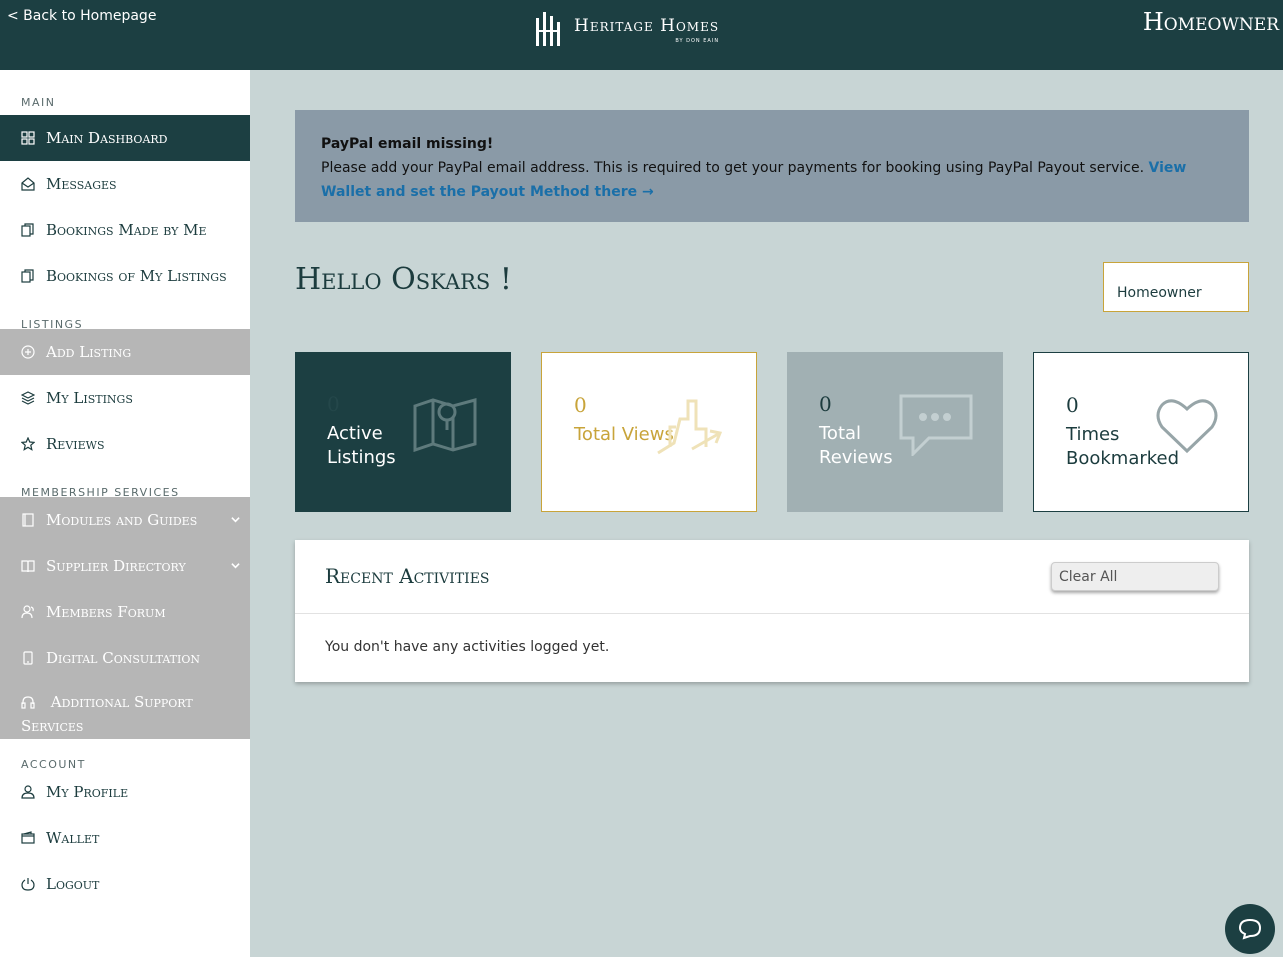 Image resolution: width=1283 pixels, height=957 pixels. Describe the element at coordinates (106, 612) in the screenshot. I see `sidebar-item-label: Members Forum` at that location.